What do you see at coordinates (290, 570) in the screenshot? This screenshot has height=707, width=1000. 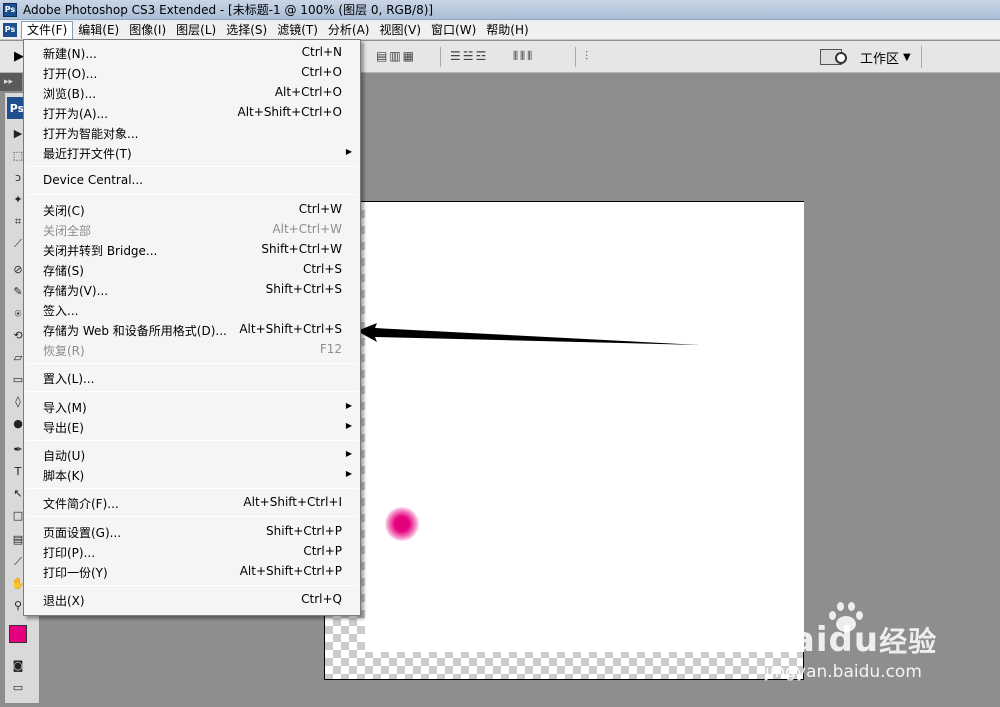 I see `menu-item-shortcut: Alt+Shift+Ctrl+P` at bounding box center [290, 570].